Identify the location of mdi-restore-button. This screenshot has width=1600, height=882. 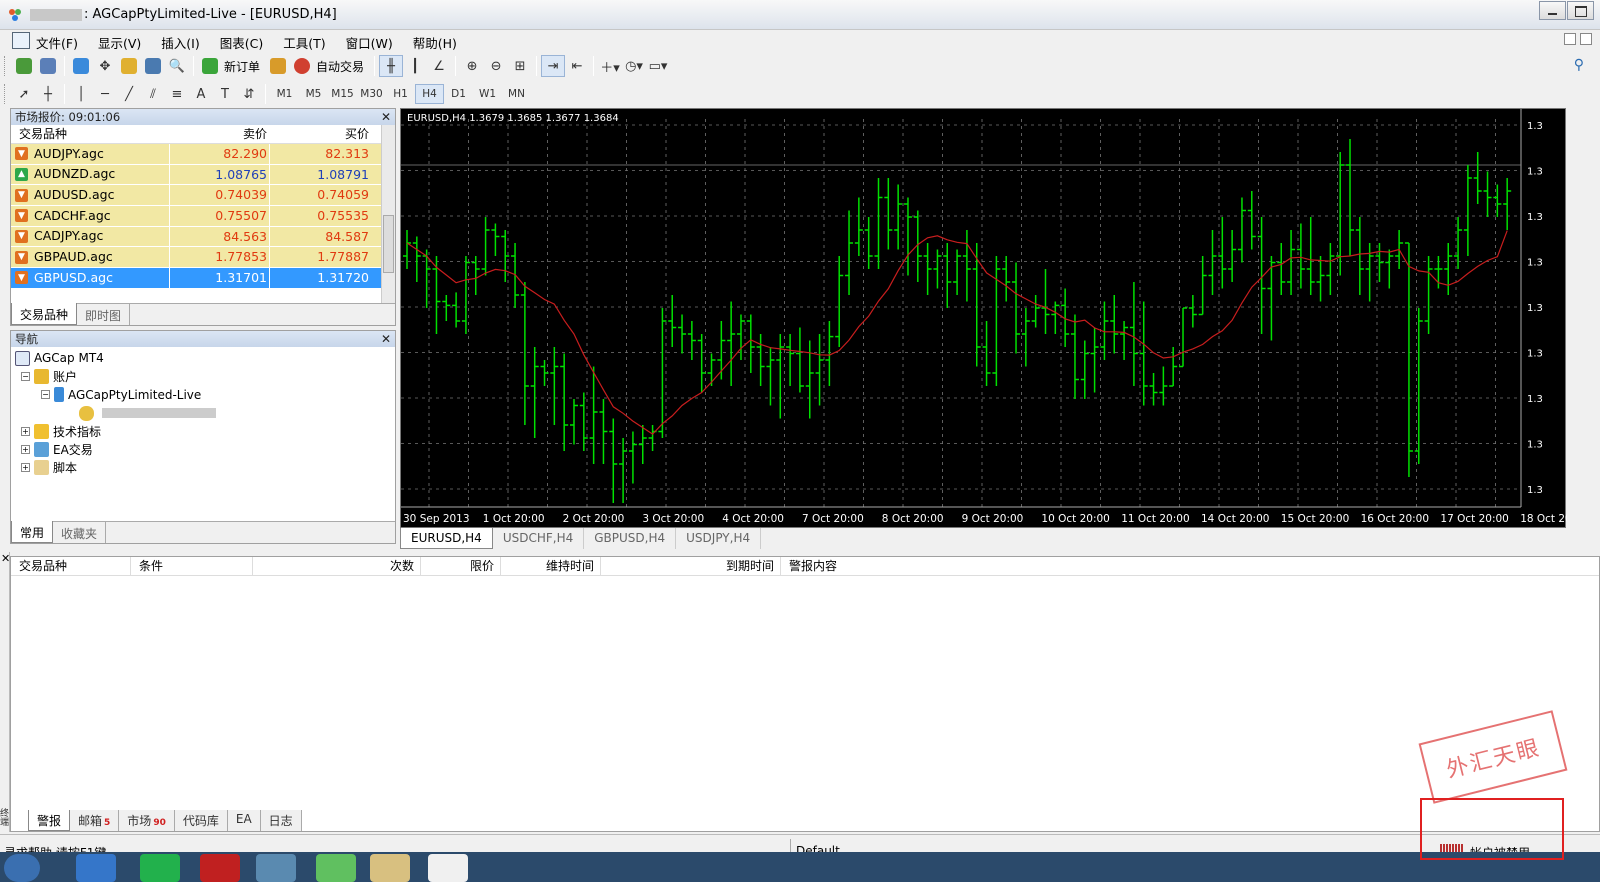
(1586, 39).